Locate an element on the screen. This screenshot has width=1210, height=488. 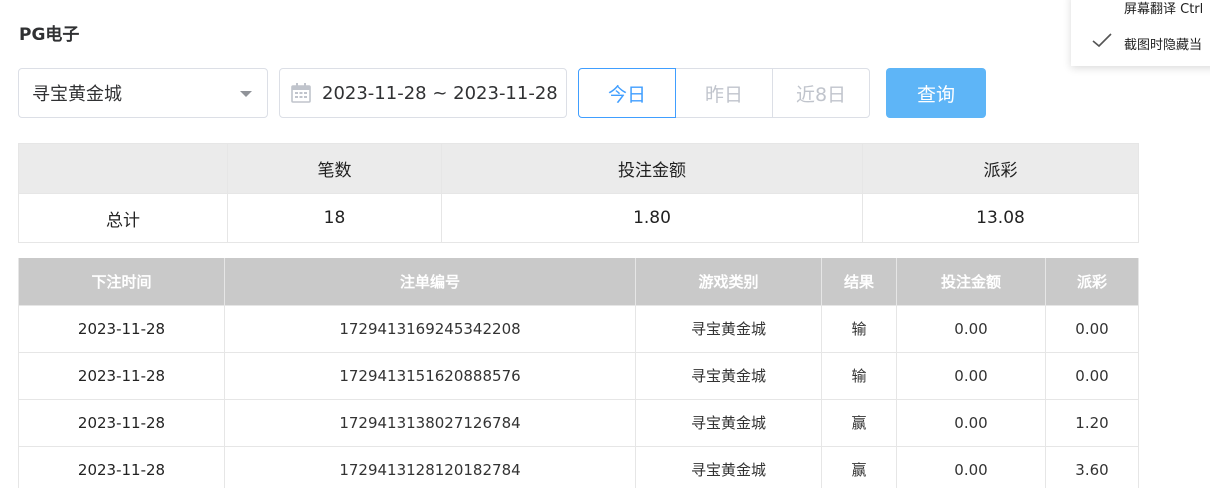
last-8-days-button: 近8日 is located at coordinates (821, 93).